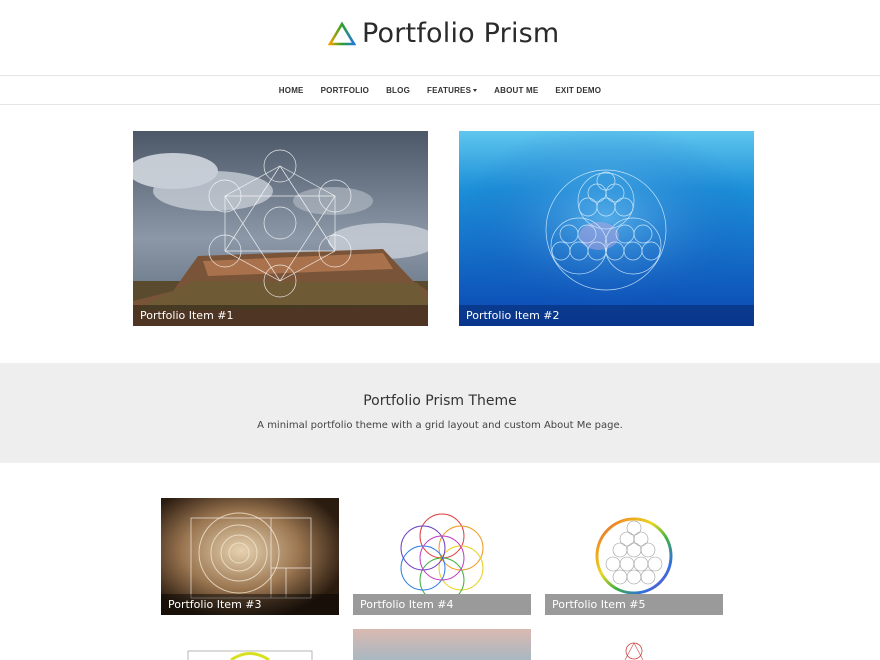 The width and height of the screenshot is (880, 660). I want to click on site-title: Portfolio Prism, so click(461, 33).